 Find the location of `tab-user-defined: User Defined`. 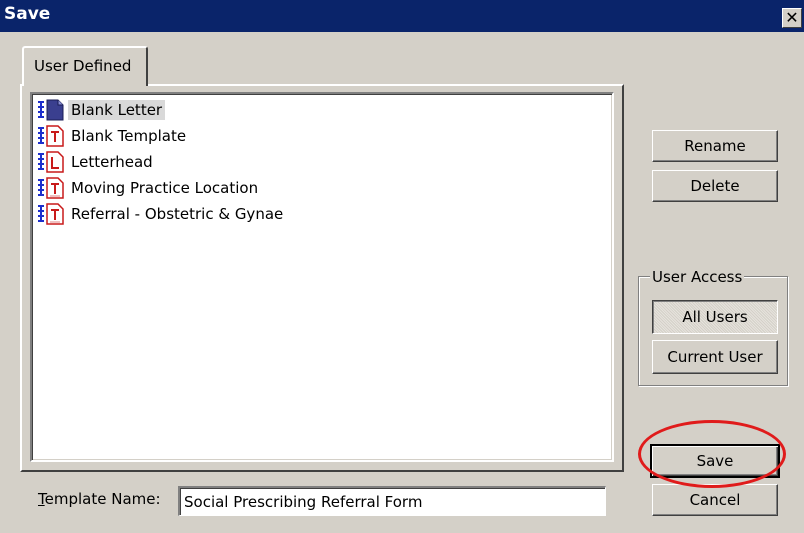

tab-user-defined: User Defined is located at coordinates (85, 66).